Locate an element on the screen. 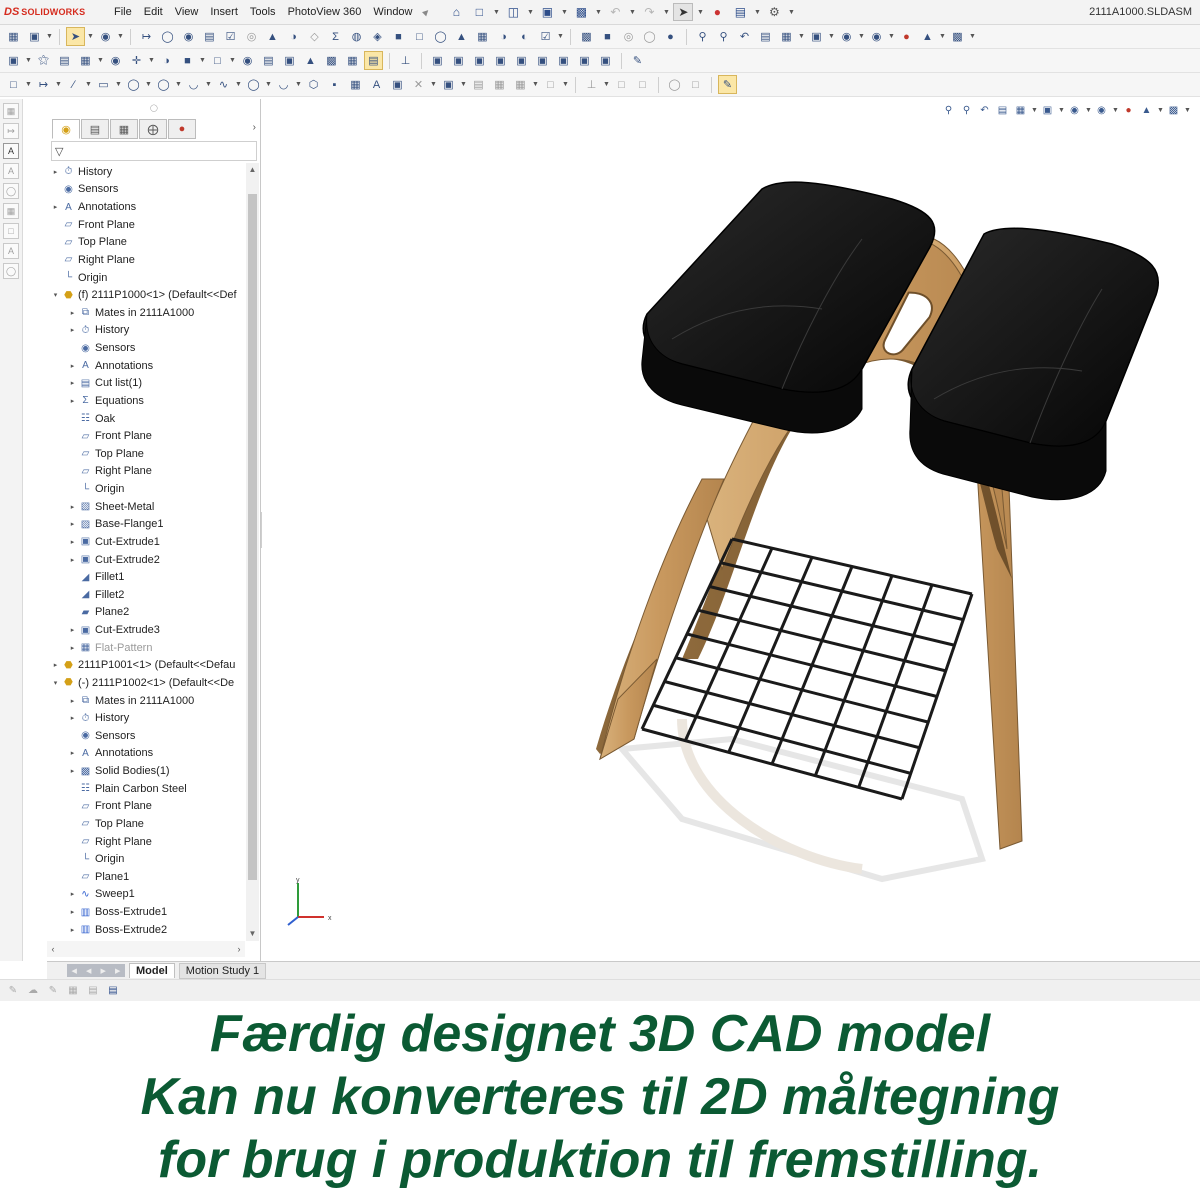 The width and height of the screenshot is (1200, 1200). tab-dimxpert-manager: ⨁ is located at coordinates (153, 129).